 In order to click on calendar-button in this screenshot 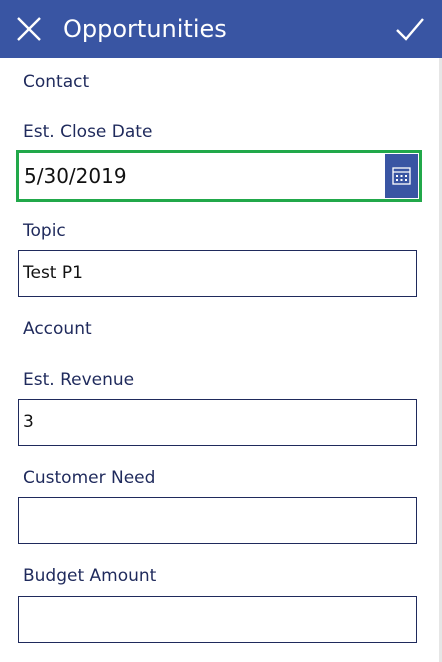, I will do `click(401, 176)`.